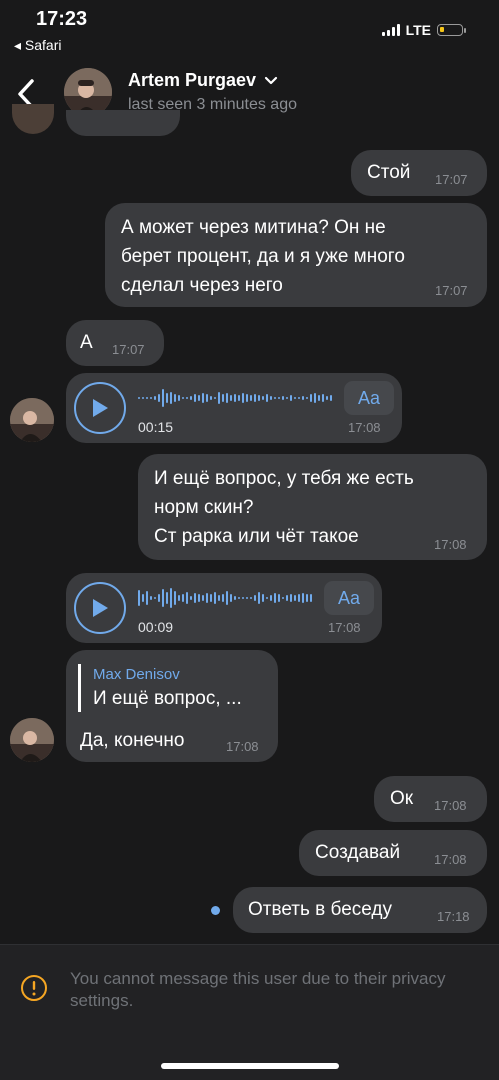 This screenshot has height=1080, width=499. What do you see at coordinates (256, 536) in the screenshot?
I see `message-line: Ст рарка или чёт такое` at bounding box center [256, 536].